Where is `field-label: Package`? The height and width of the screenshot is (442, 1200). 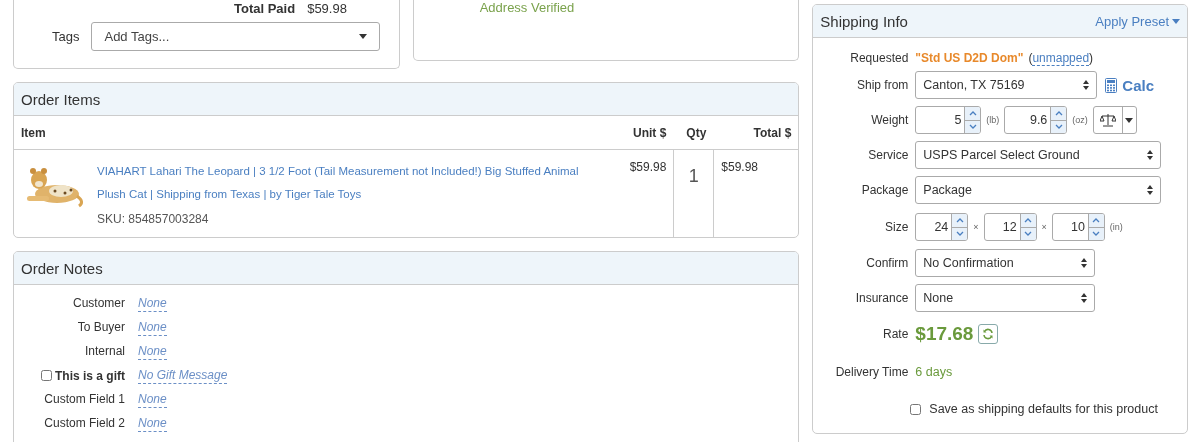
field-label: Package is located at coordinates (884, 190).